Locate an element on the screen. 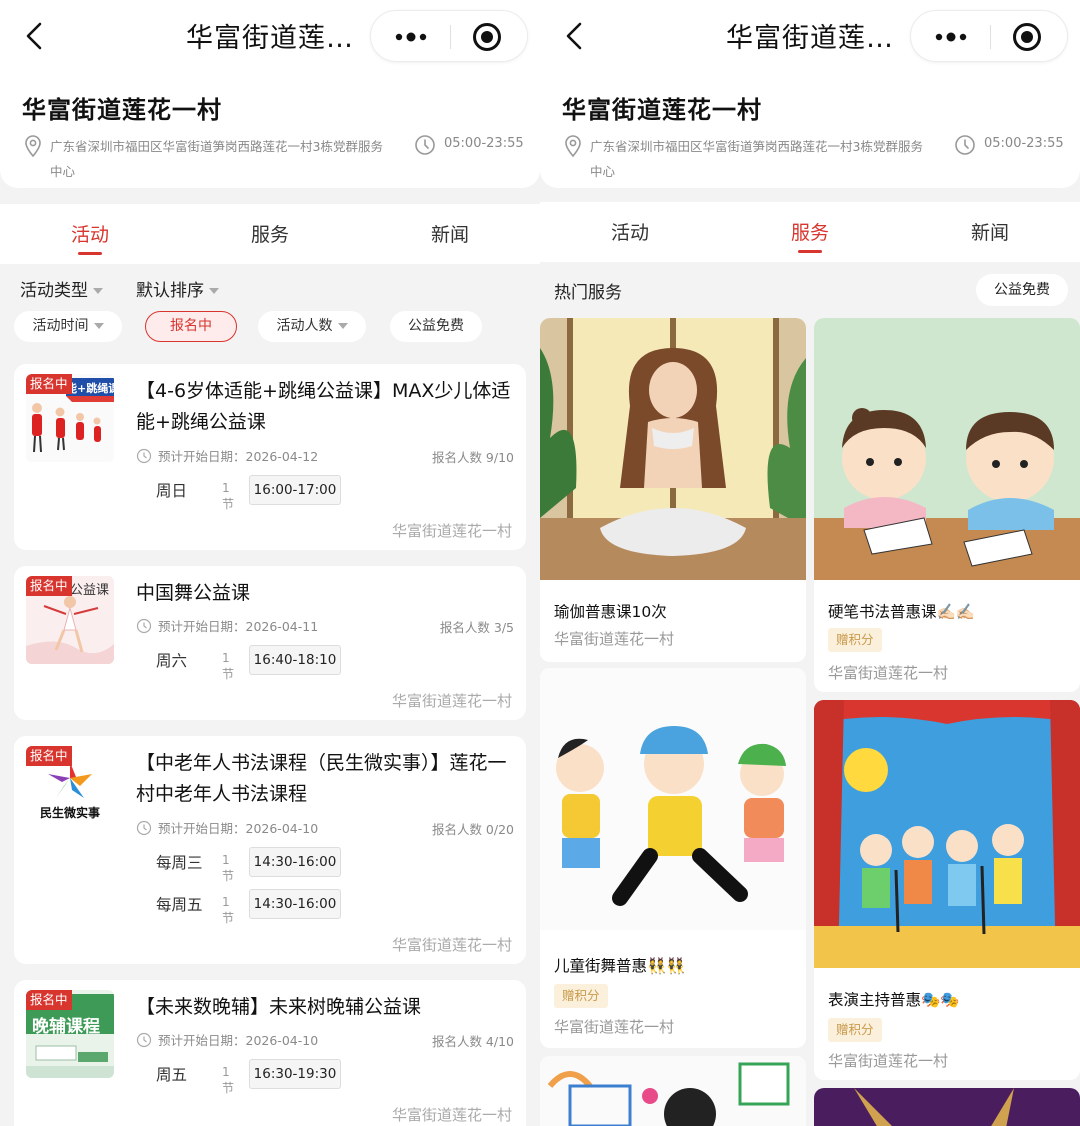  thumbnail-caption: 民生微实事 is located at coordinates (70, 813).